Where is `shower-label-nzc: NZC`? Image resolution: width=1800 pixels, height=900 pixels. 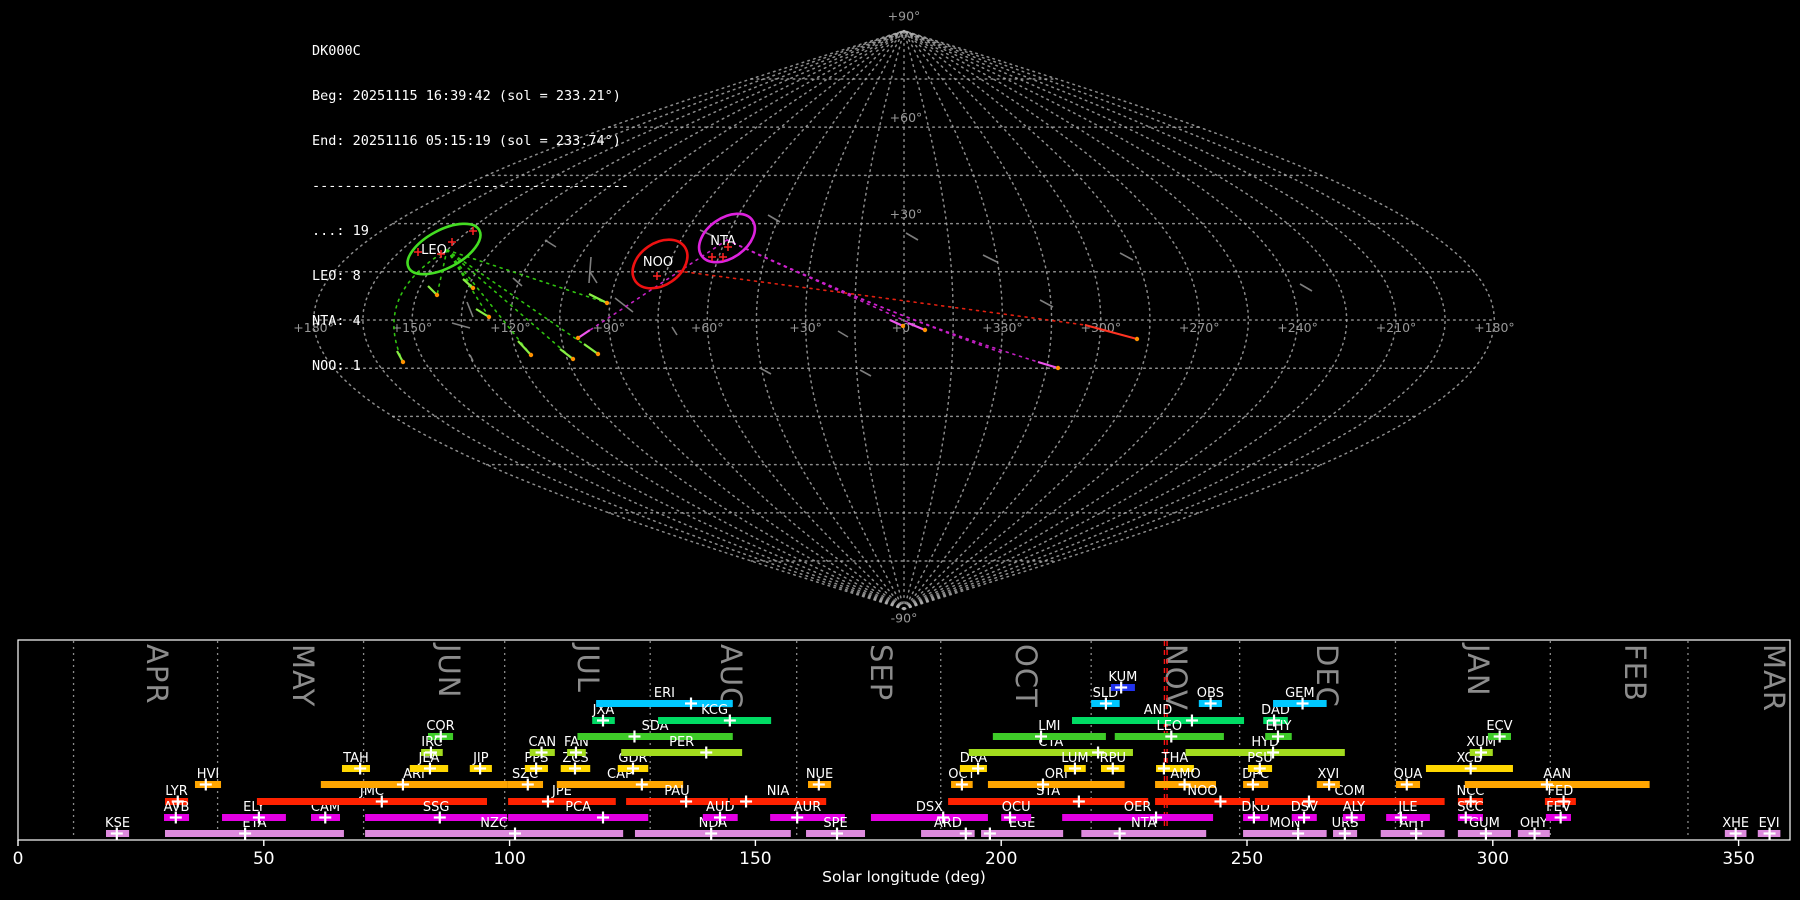
shower-label-nzc: NZC is located at coordinates (494, 823).